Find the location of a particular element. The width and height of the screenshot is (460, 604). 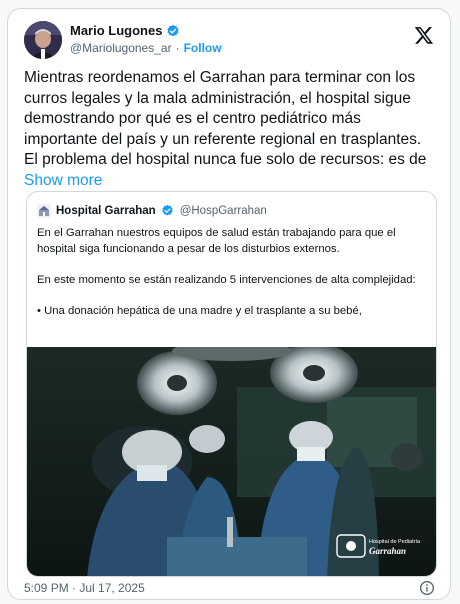

quote-header: Hospital Garrahan @HospGarrahan is located at coordinates (152, 211).